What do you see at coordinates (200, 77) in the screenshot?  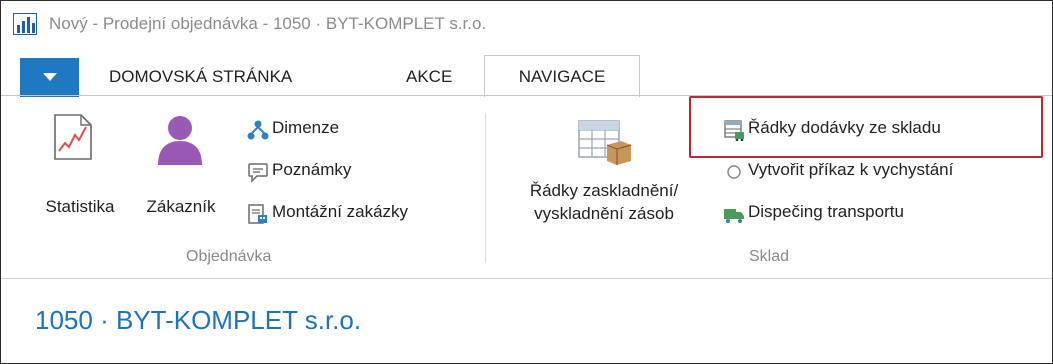 I see `tab-home: DOMOVSKÁ STRÁNKA` at bounding box center [200, 77].